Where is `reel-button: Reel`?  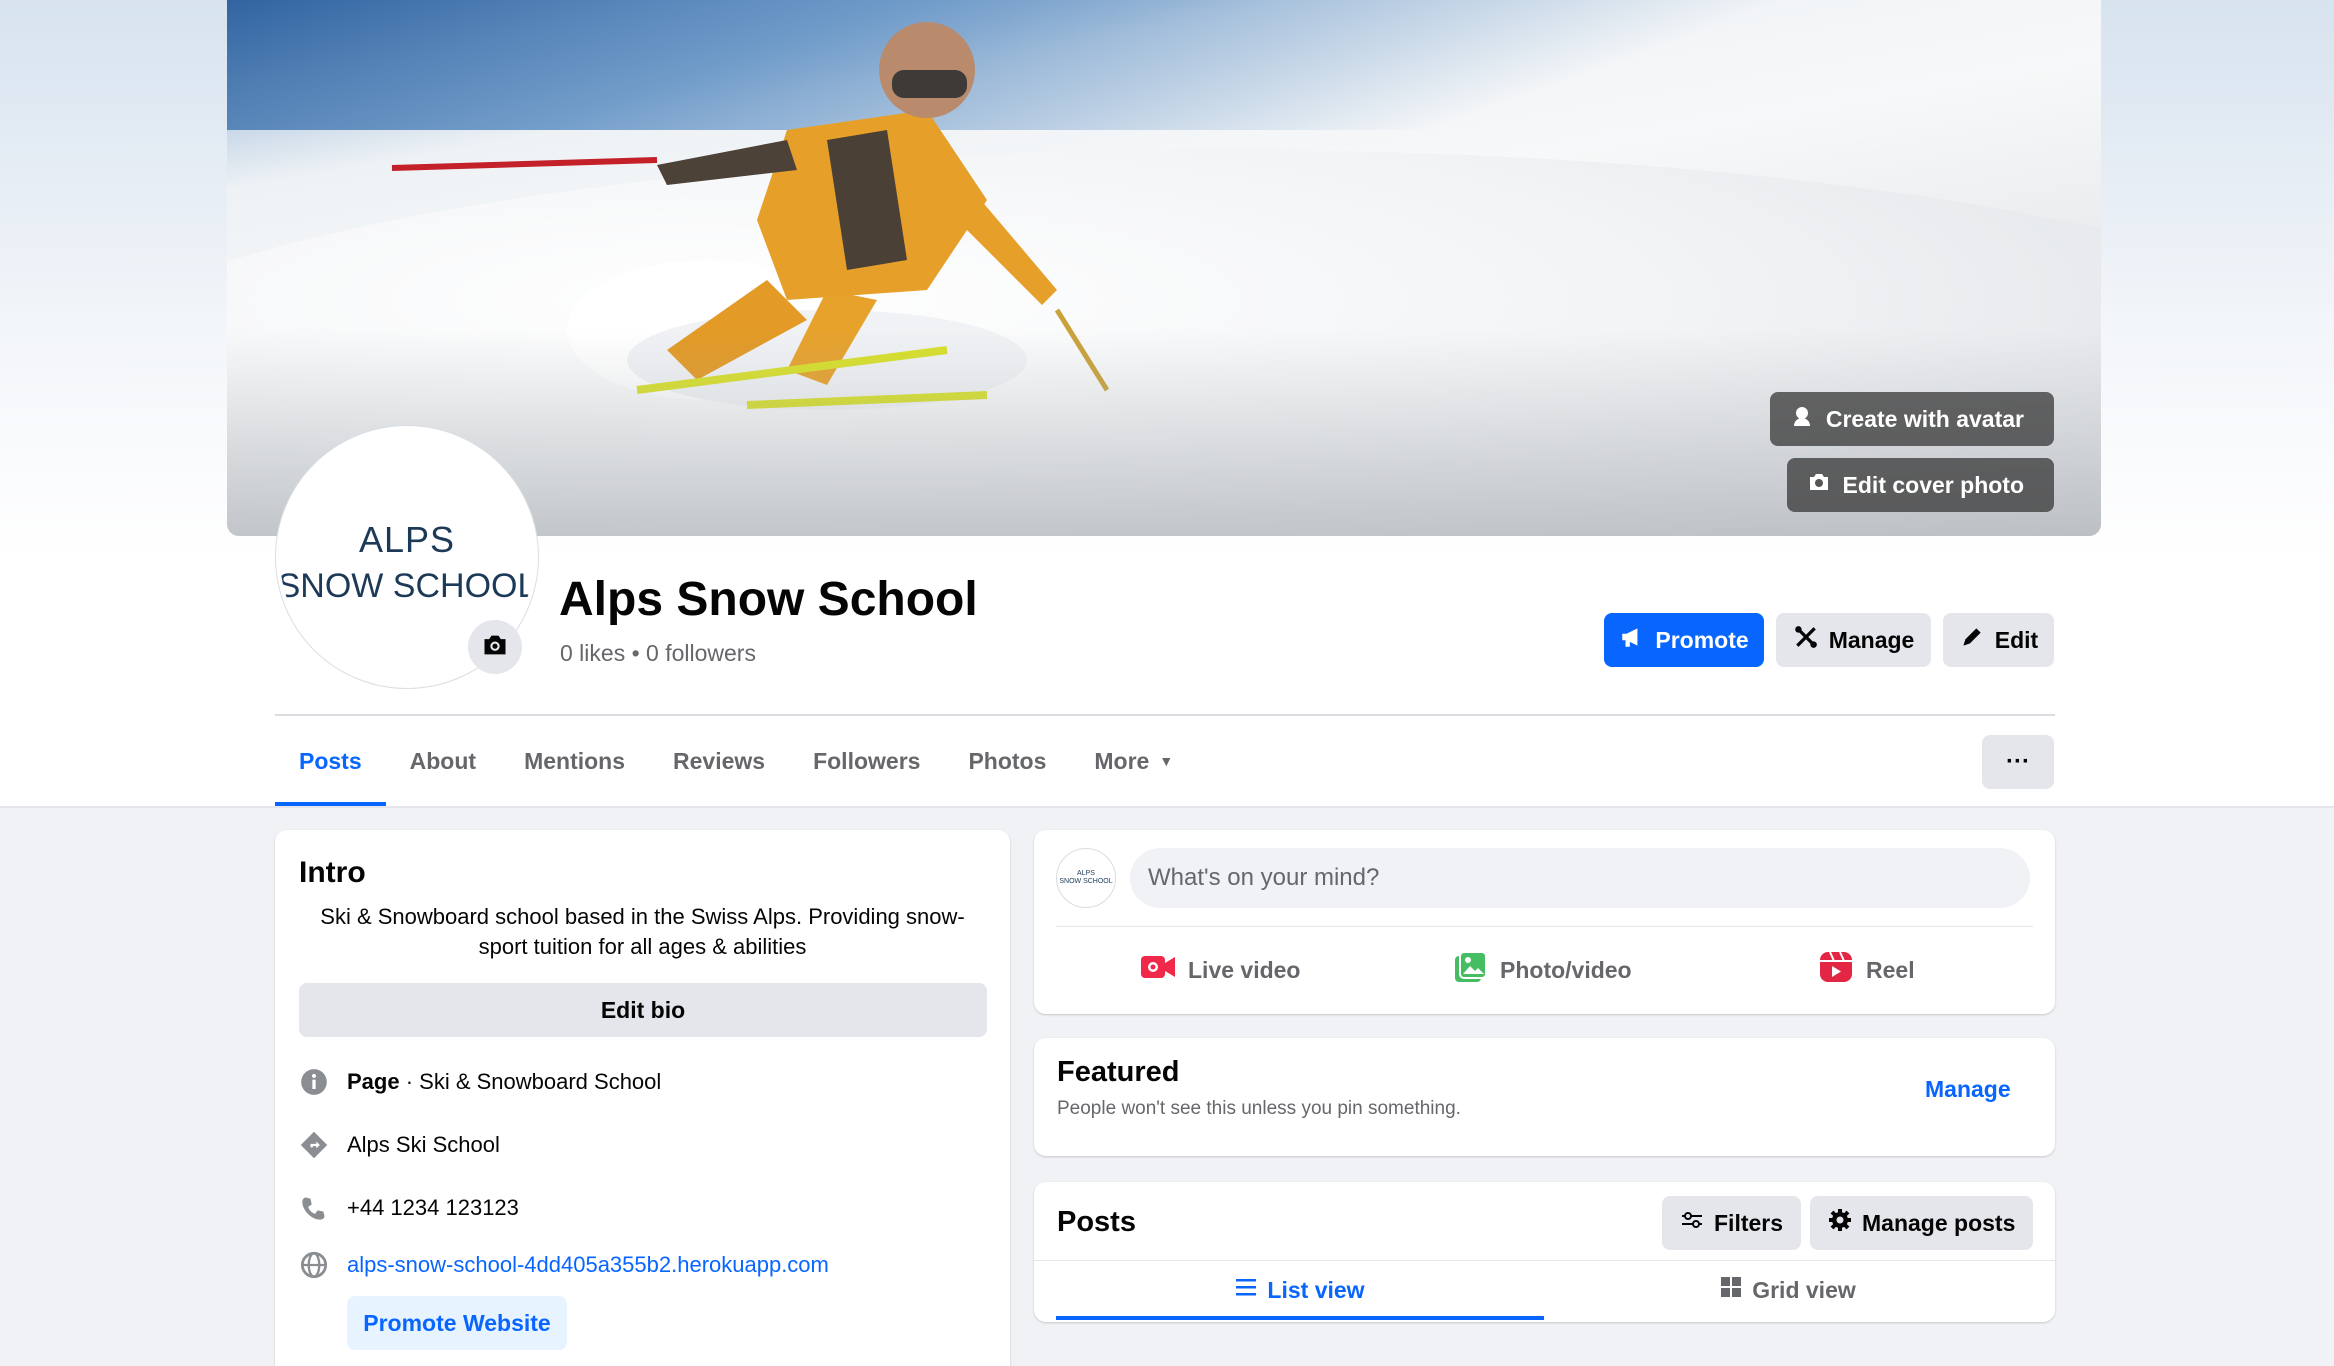 reel-button: Reel is located at coordinates (1866, 970).